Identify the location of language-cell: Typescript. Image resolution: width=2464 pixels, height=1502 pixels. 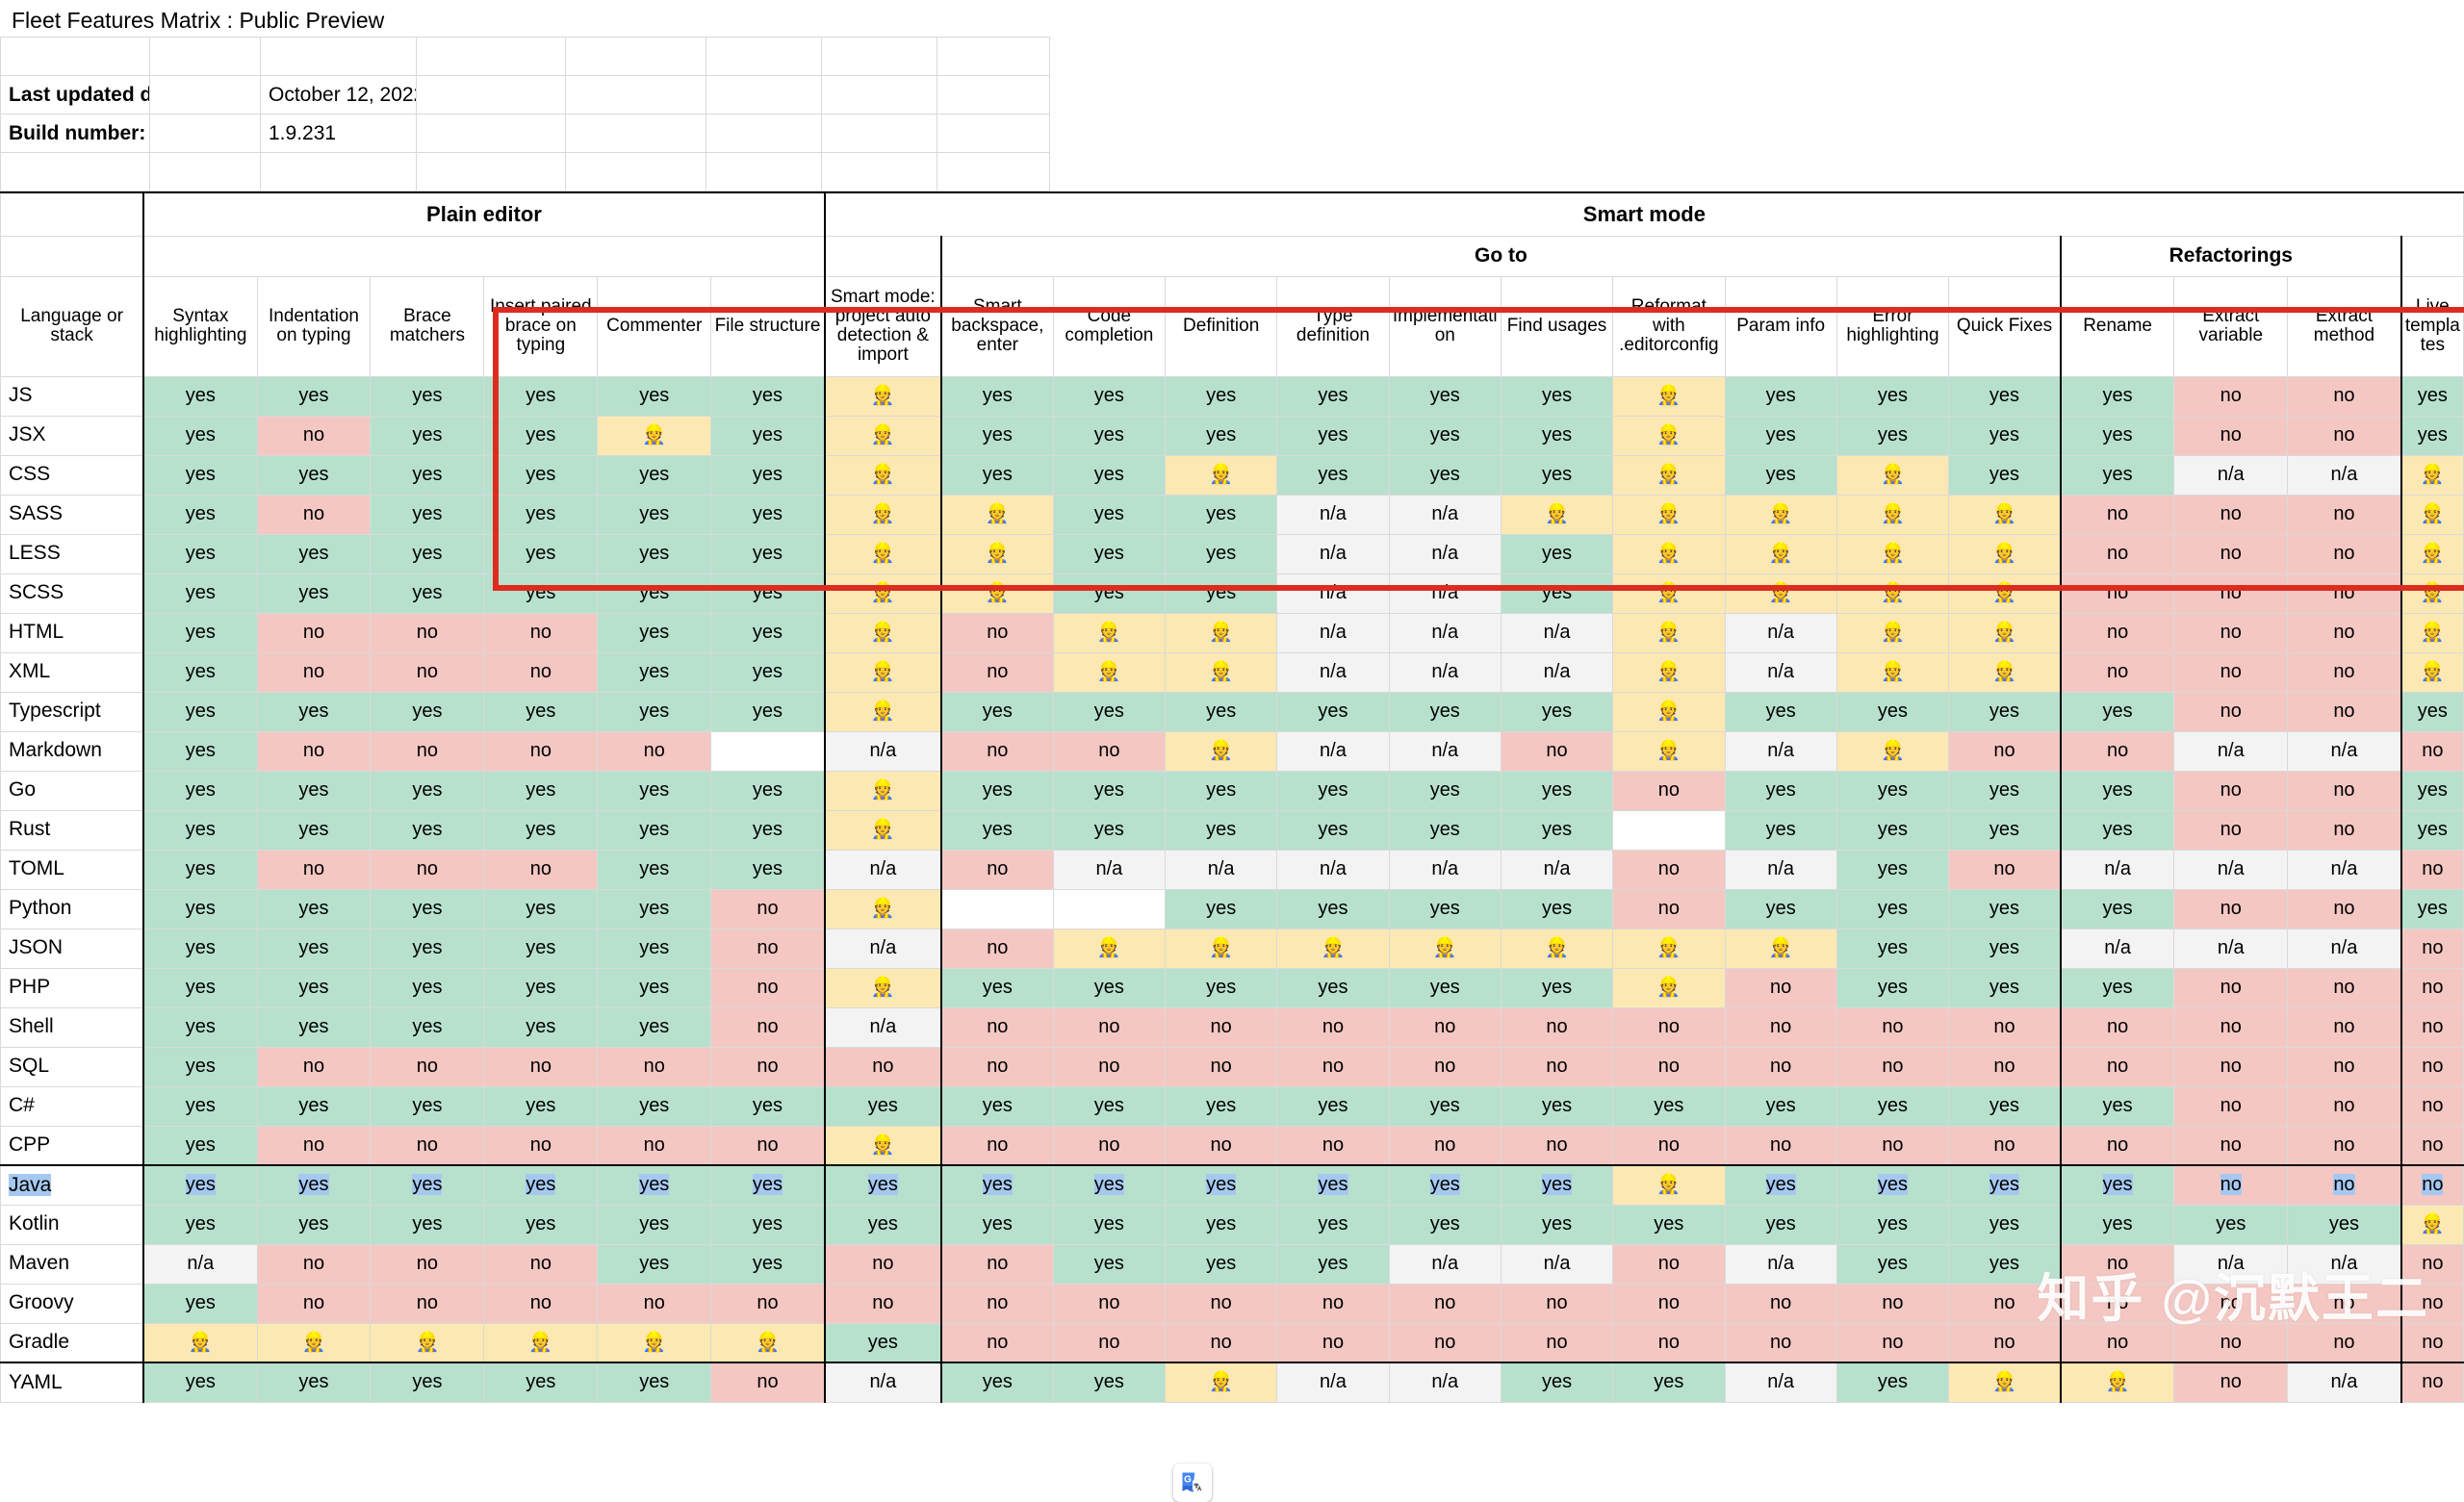
(72, 711).